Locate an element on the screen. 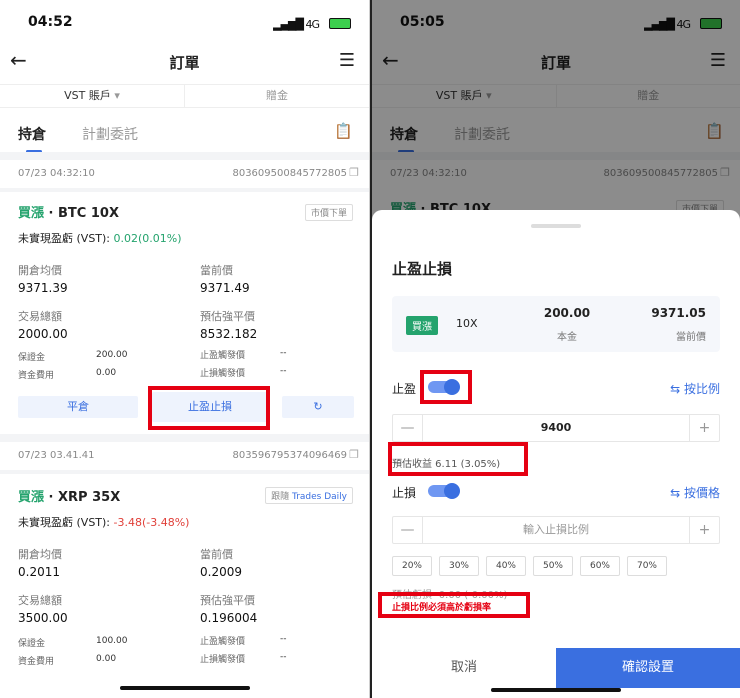 The height and width of the screenshot is (698, 740). position-order-id: 803609500845772805 is located at coordinates (289, 173).